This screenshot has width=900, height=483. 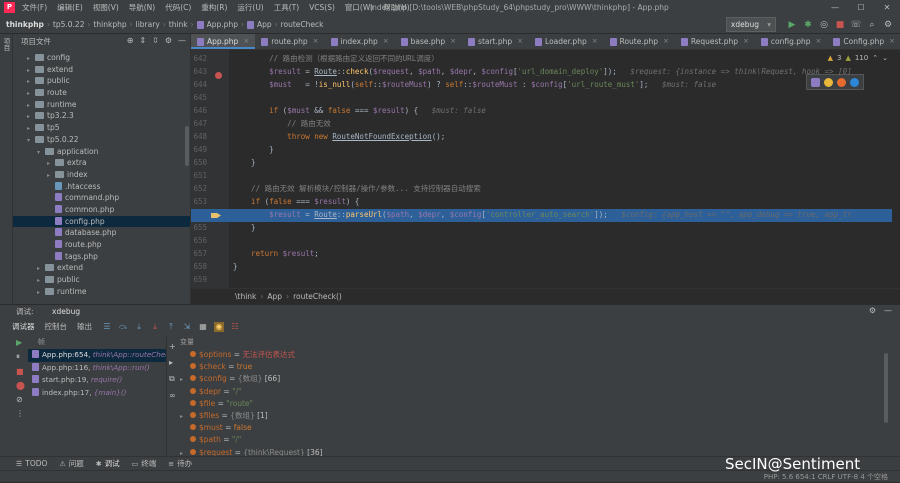 I want to click on tool-tab: 待办, so click(x=184, y=464).